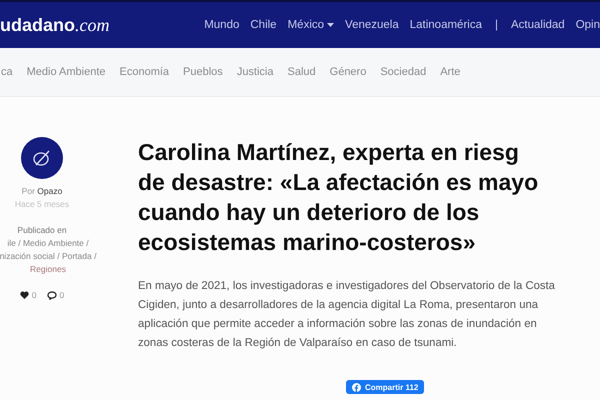  Describe the element at coordinates (537, 25) in the screenshot. I see `nav-link: Actualidad` at that location.